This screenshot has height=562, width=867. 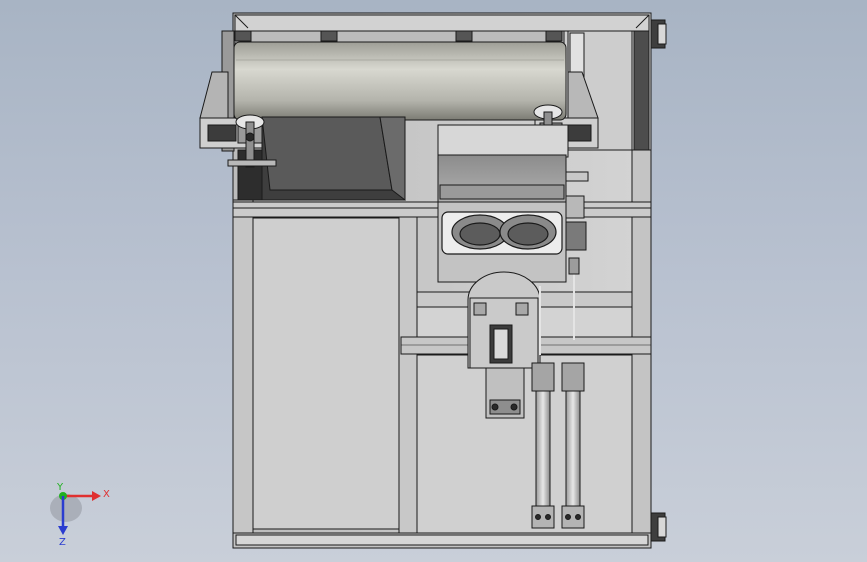 I want to click on roller-drum, so click(x=400, y=81).